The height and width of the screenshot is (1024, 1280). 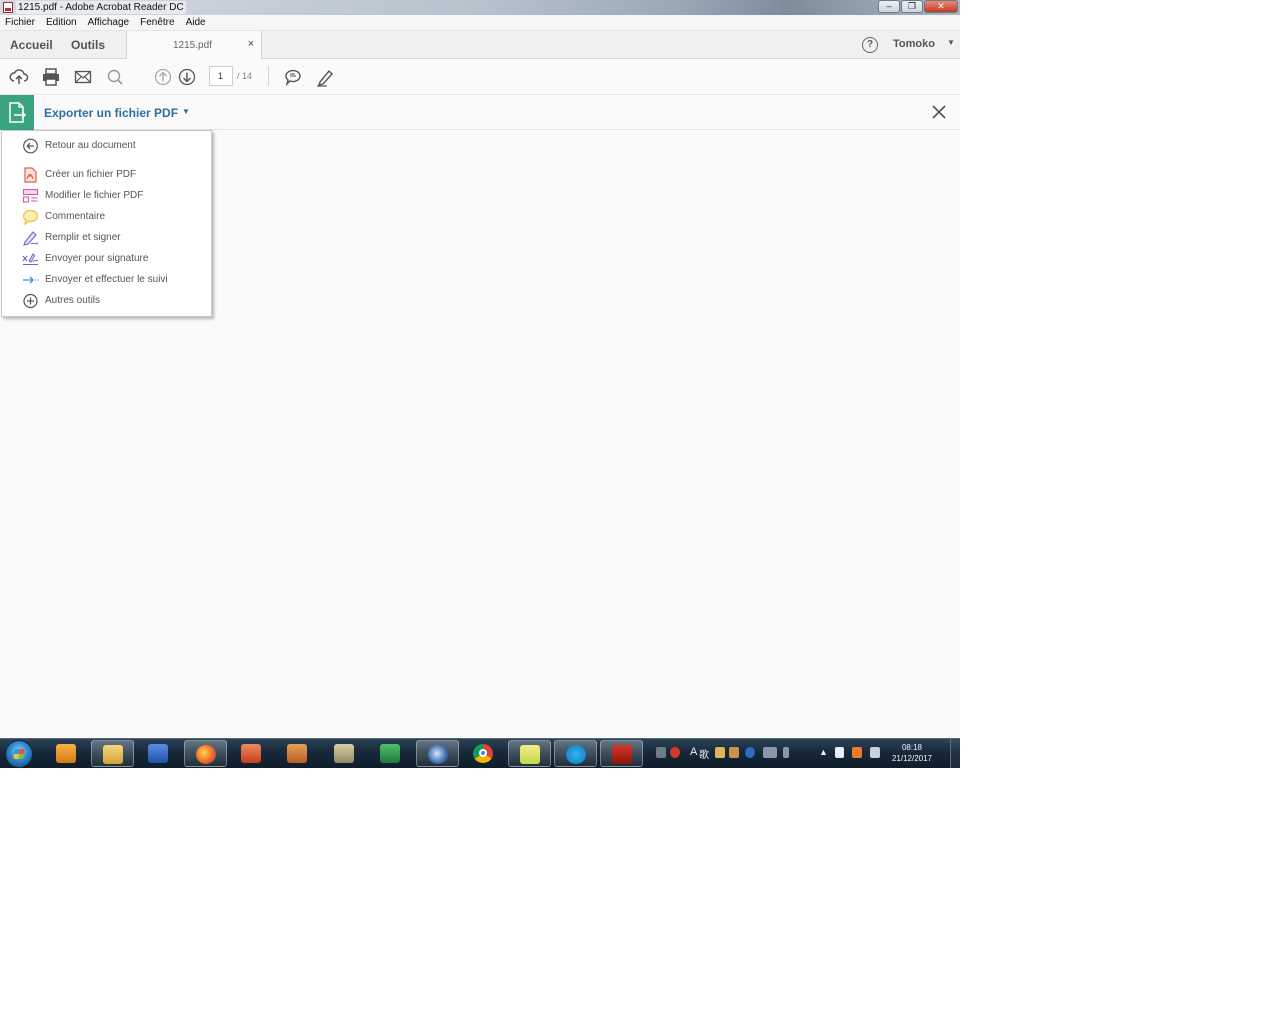 I want to click on previous-page-icon, so click(x=163, y=77).